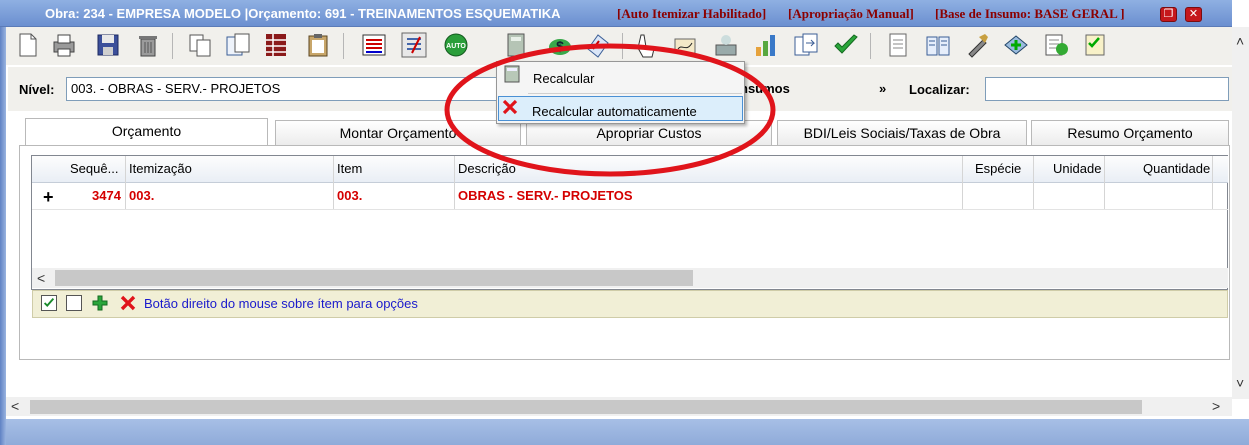 This screenshot has width=1249, height=445. What do you see at coordinates (414, 45) in the screenshot?
I see `sort-icon` at bounding box center [414, 45].